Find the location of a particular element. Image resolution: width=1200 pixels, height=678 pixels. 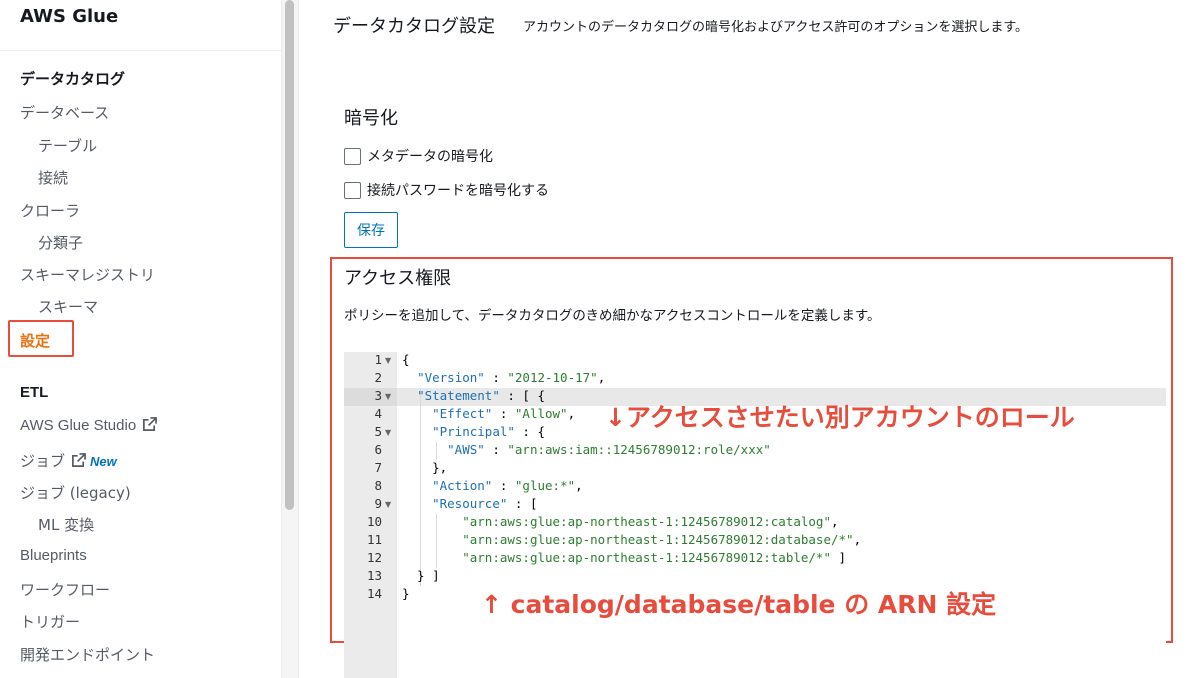

line-number: 6 is located at coordinates (378, 449).